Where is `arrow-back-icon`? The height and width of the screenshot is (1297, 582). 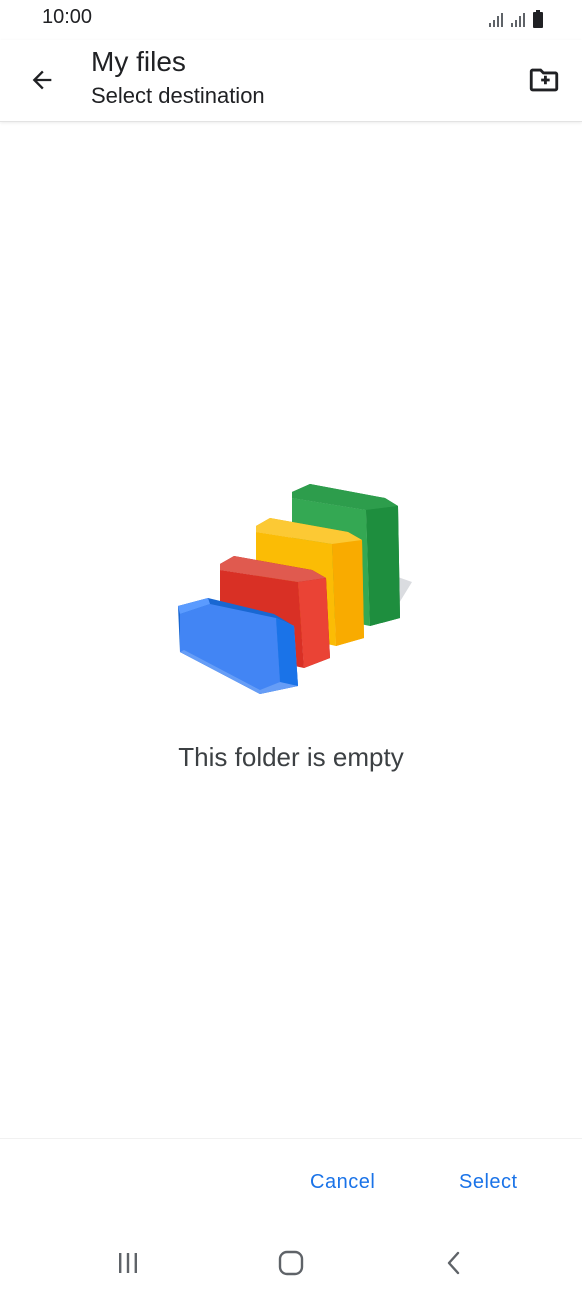
arrow-back-icon is located at coordinates (42, 80).